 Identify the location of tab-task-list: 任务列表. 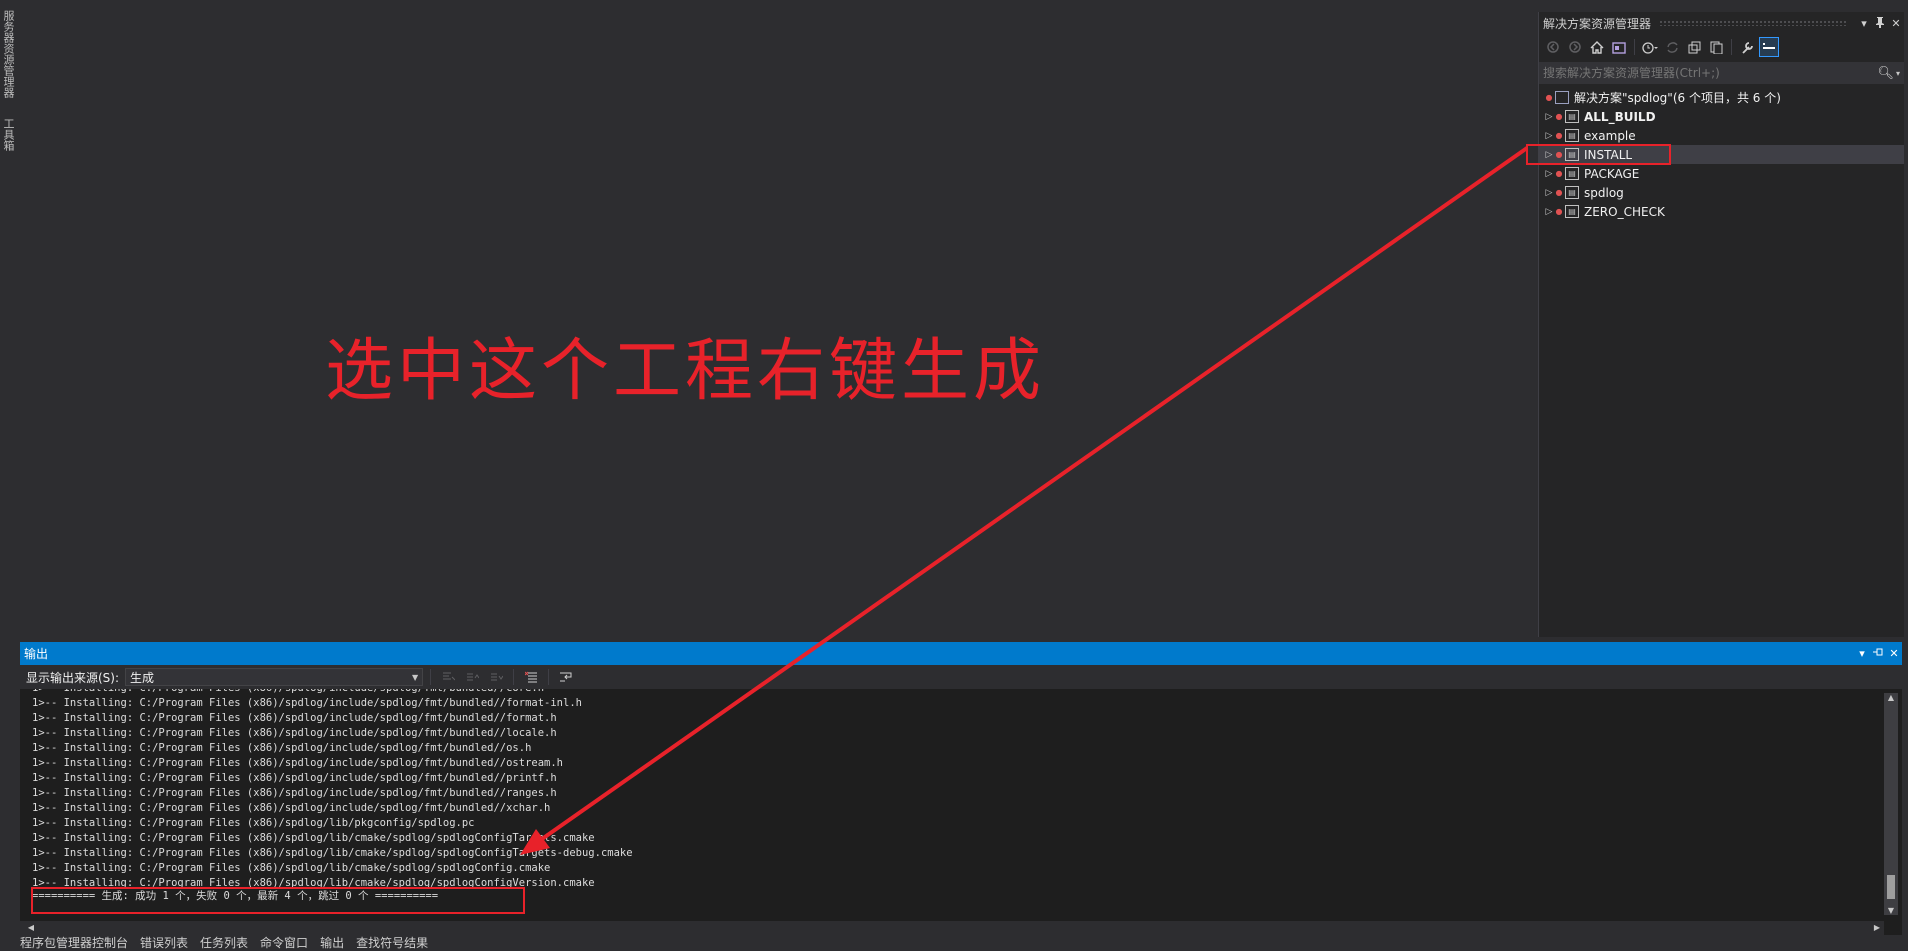
(224, 942).